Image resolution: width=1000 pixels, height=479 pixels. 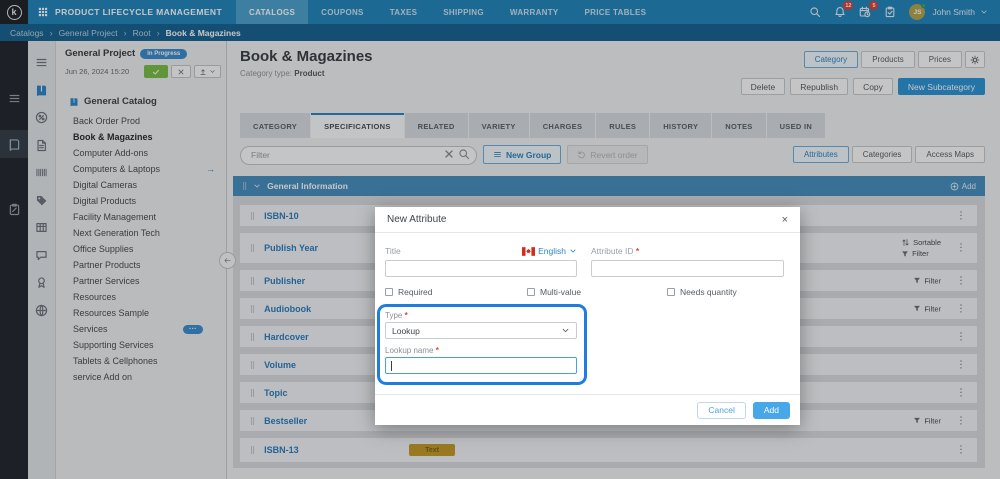 What do you see at coordinates (412, 350) in the screenshot?
I see `lookup-name-label: Lookup name *` at bounding box center [412, 350].